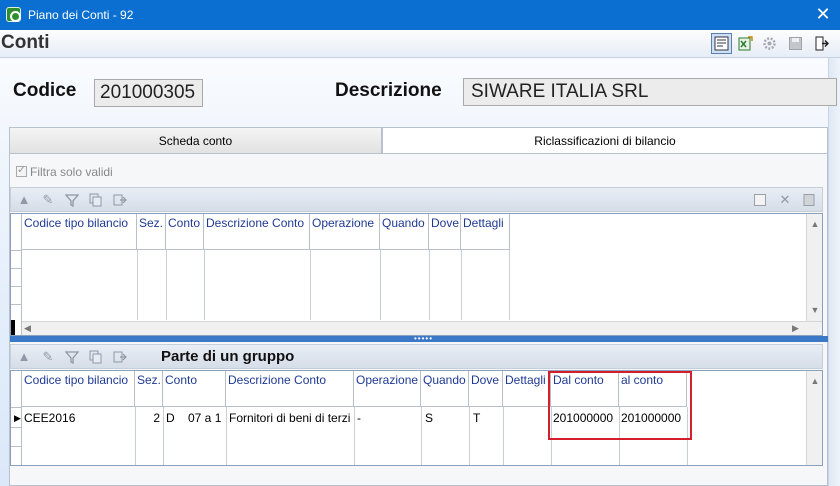 The height and width of the screenshot is (486, 840). I want to click on close-icon: ✕, so click(823, 14).